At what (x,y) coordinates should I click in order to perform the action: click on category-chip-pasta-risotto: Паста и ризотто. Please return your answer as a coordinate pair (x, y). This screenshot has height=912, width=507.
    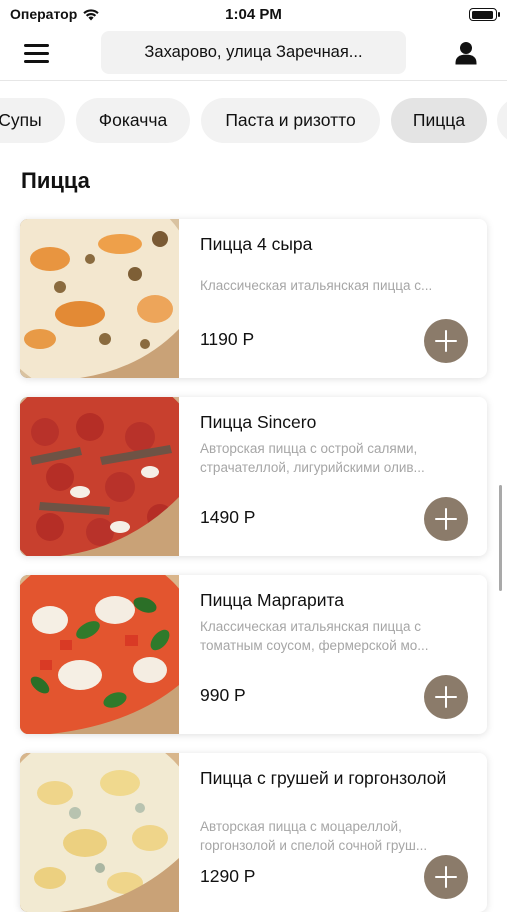
    Looking at the image, I should click on (290, 120).